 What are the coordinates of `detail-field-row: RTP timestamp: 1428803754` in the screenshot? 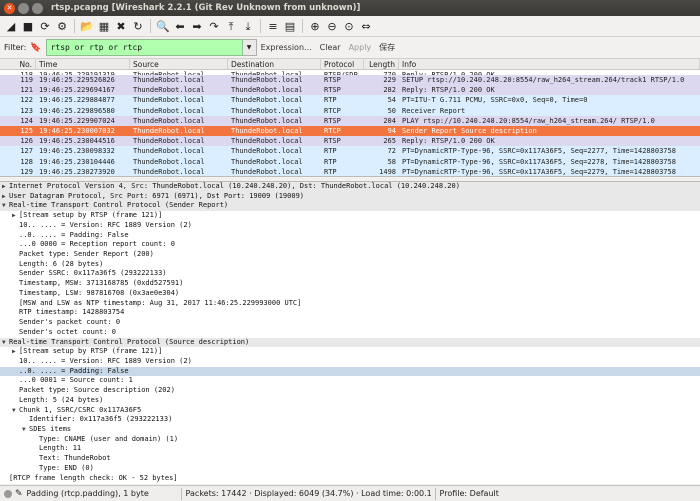 It's located at (350, 313).